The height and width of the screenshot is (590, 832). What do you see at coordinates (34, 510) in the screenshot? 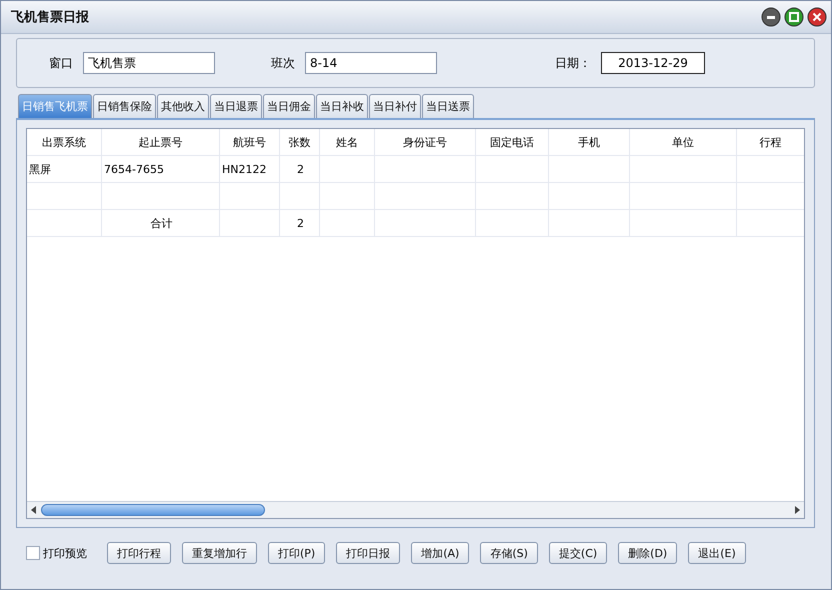
I see `scroll-left-icon` at bounding box center [34, 510].